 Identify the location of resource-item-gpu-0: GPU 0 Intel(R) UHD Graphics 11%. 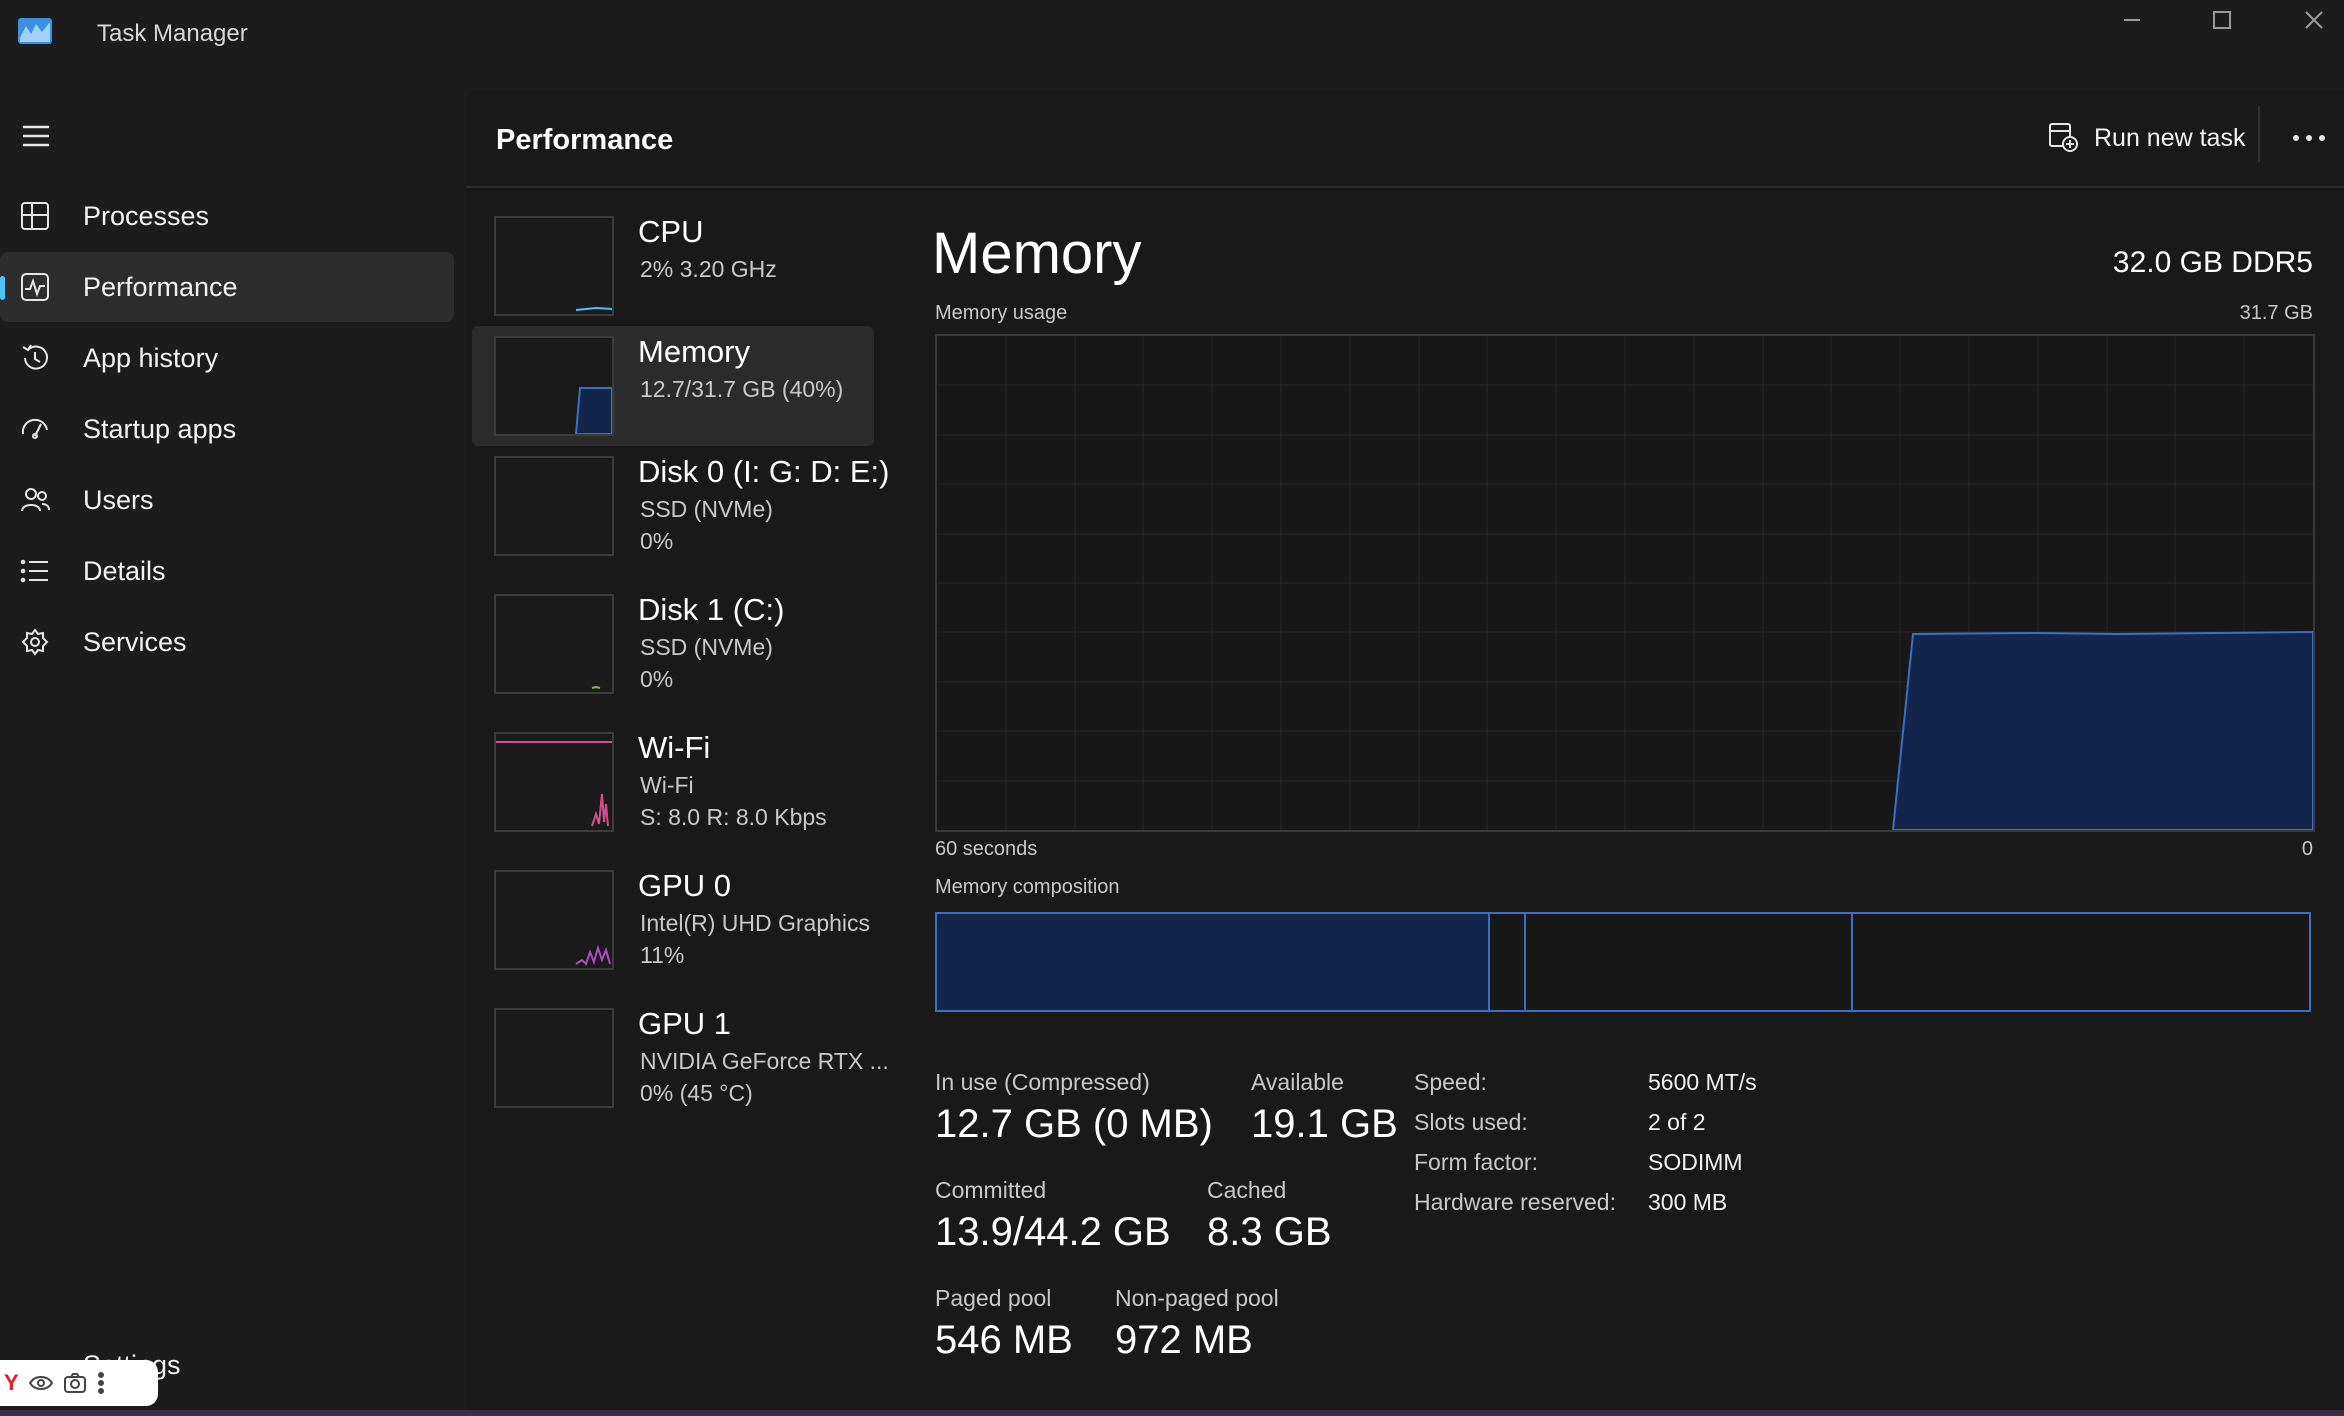
(673, 920).